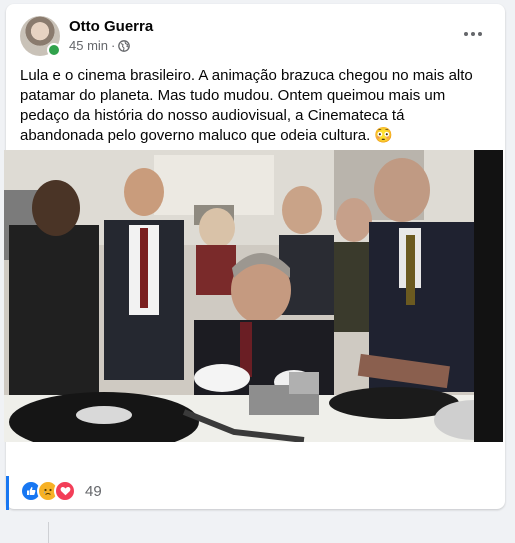  Describe the element at coordinates (65, 491) in the screenshot. I see `love-icon` at that location.